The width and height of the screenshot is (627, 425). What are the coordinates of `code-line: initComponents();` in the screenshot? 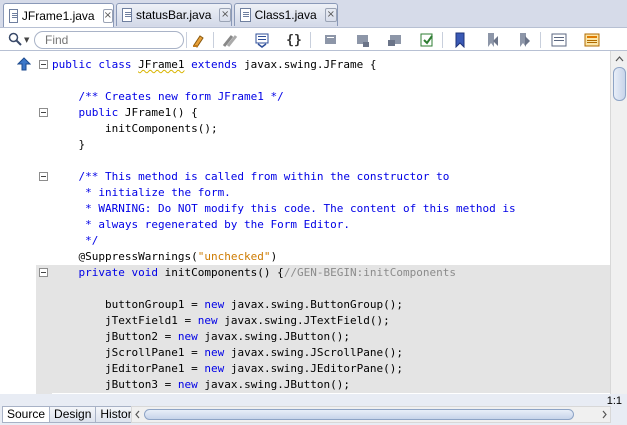 It's located at (331, 129).